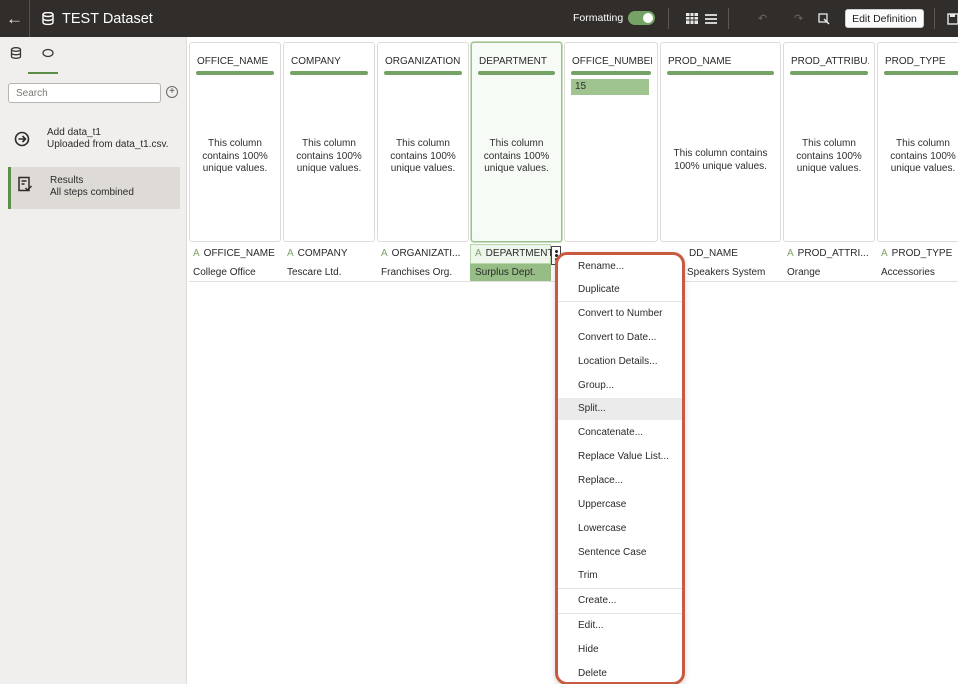 This screenshot has height=684, width=958. What do you see at coordinates (610, 87) in the screenshot?
I see `histogram-bar: 15` at bounding box center [610, 87].